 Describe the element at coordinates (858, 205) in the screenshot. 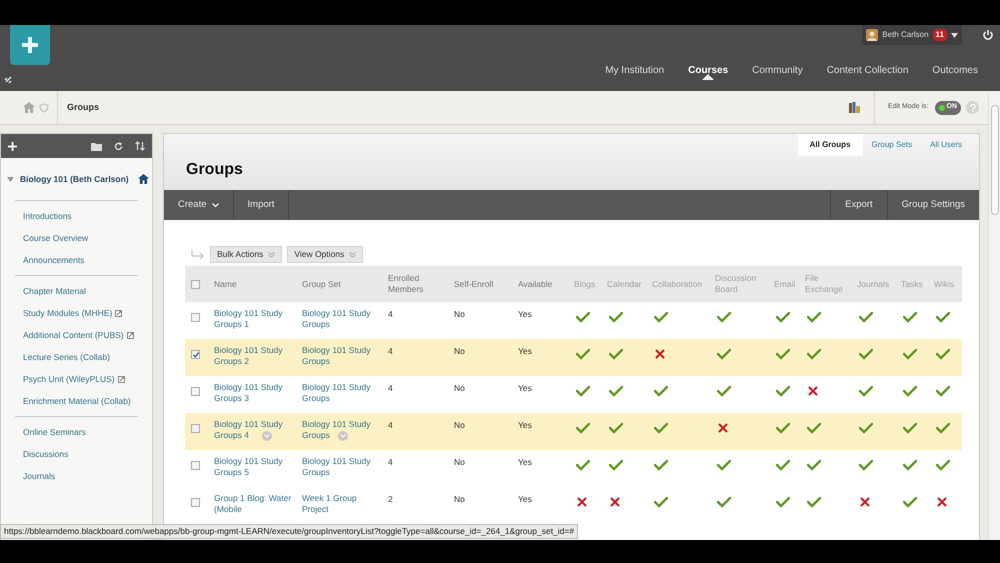

I see `action-button: Export` at that location.